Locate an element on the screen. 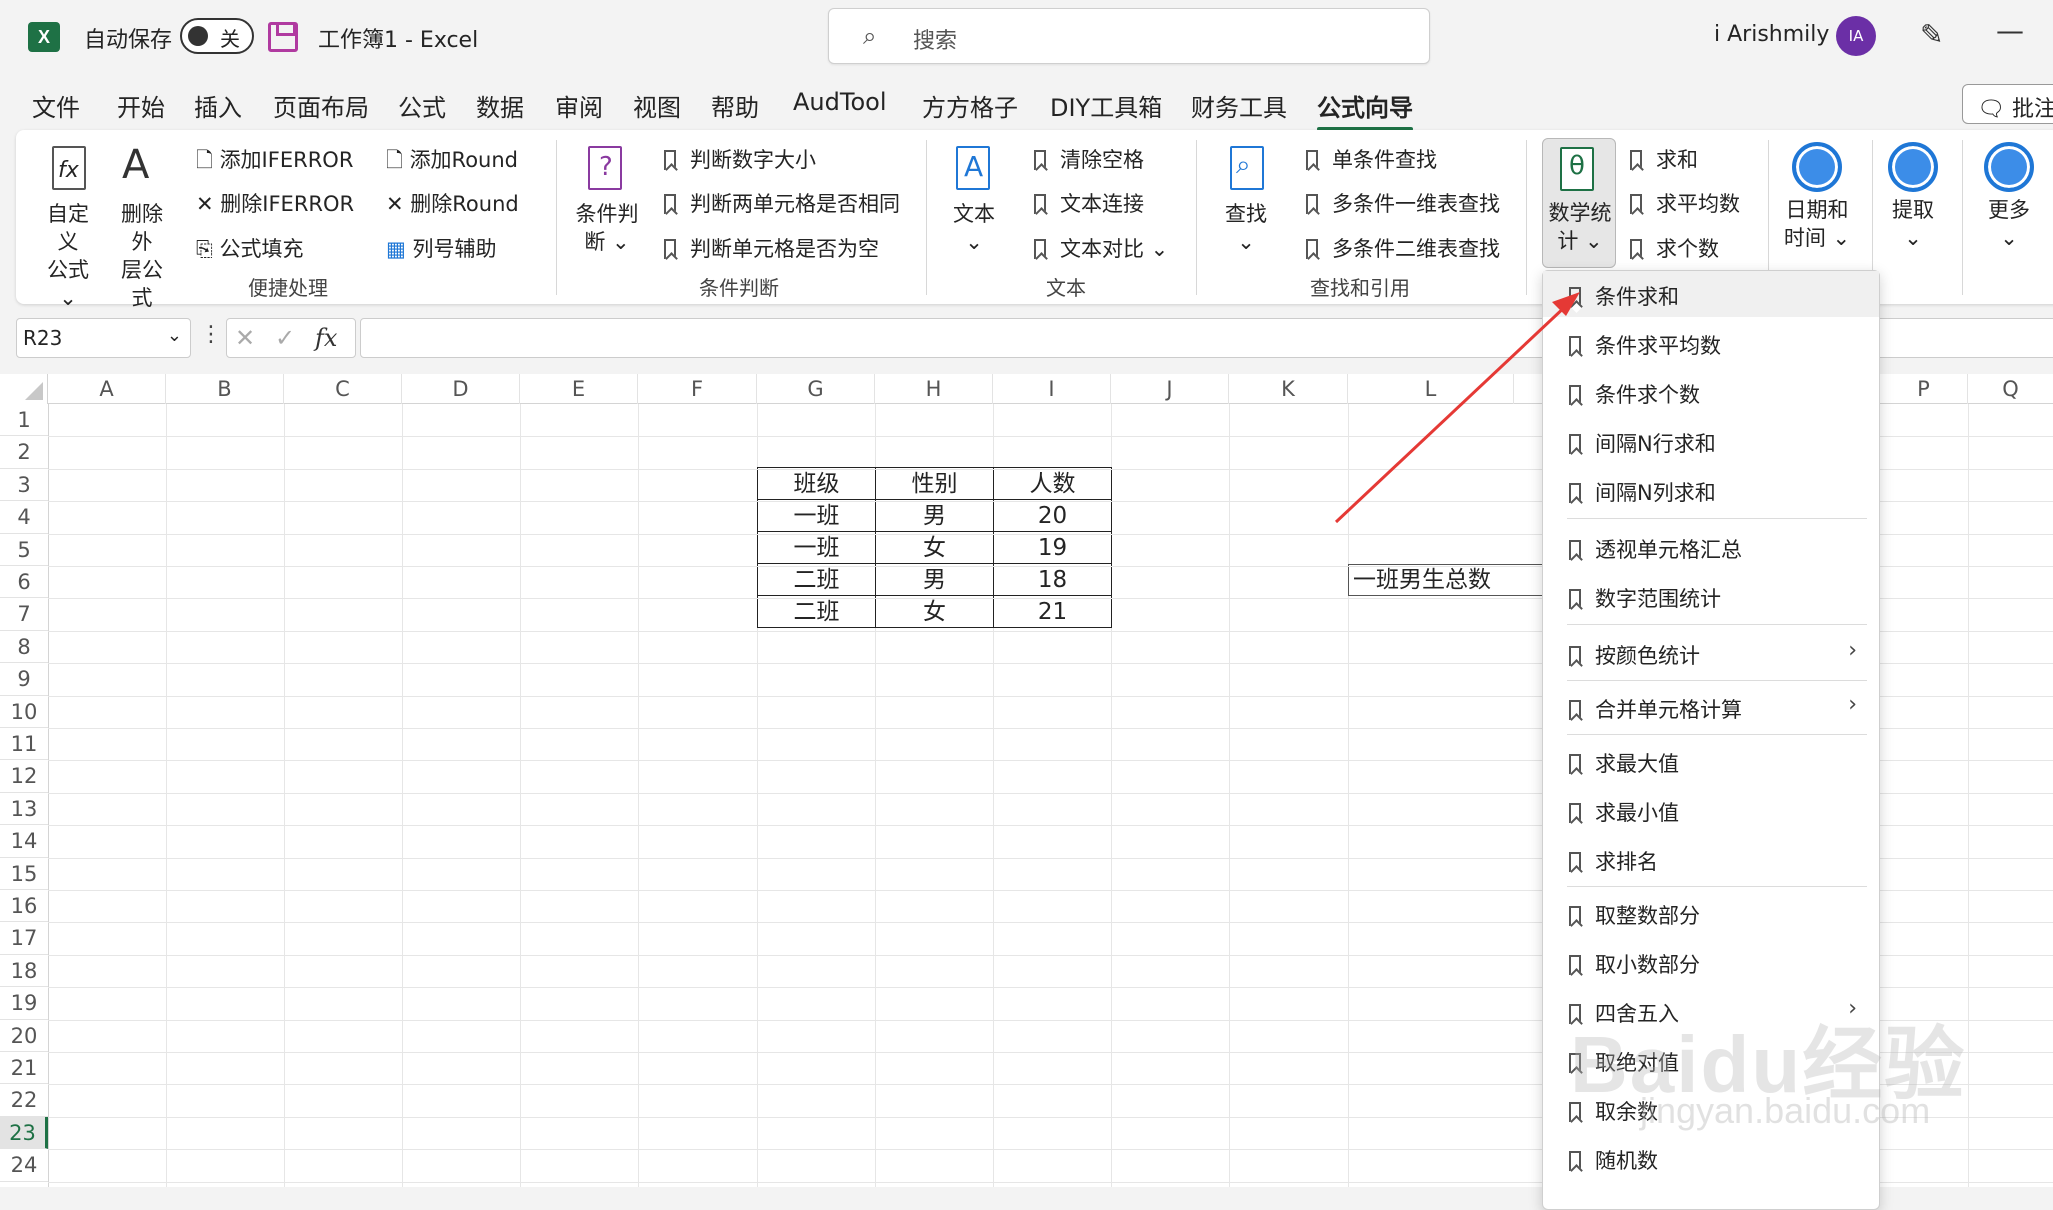  column-header-c: C is located at coordinates (343, 389).